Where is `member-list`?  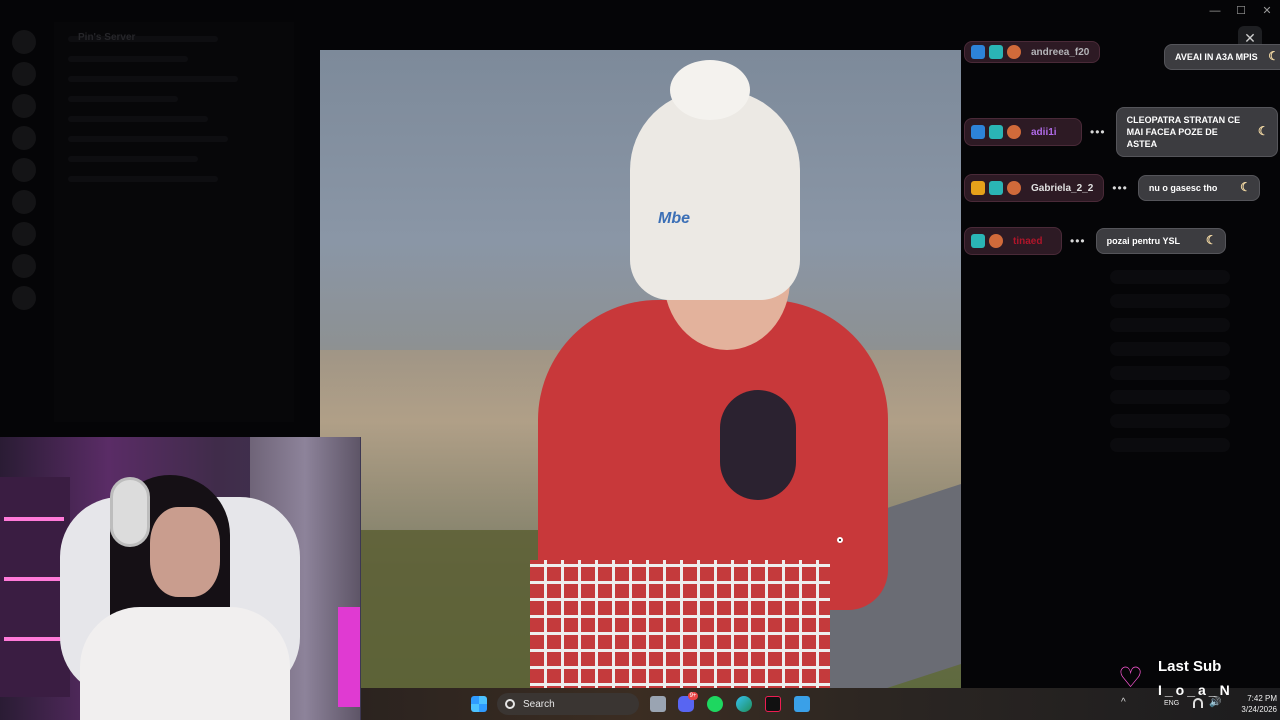 member-list is located at coordinates (1190, 470).